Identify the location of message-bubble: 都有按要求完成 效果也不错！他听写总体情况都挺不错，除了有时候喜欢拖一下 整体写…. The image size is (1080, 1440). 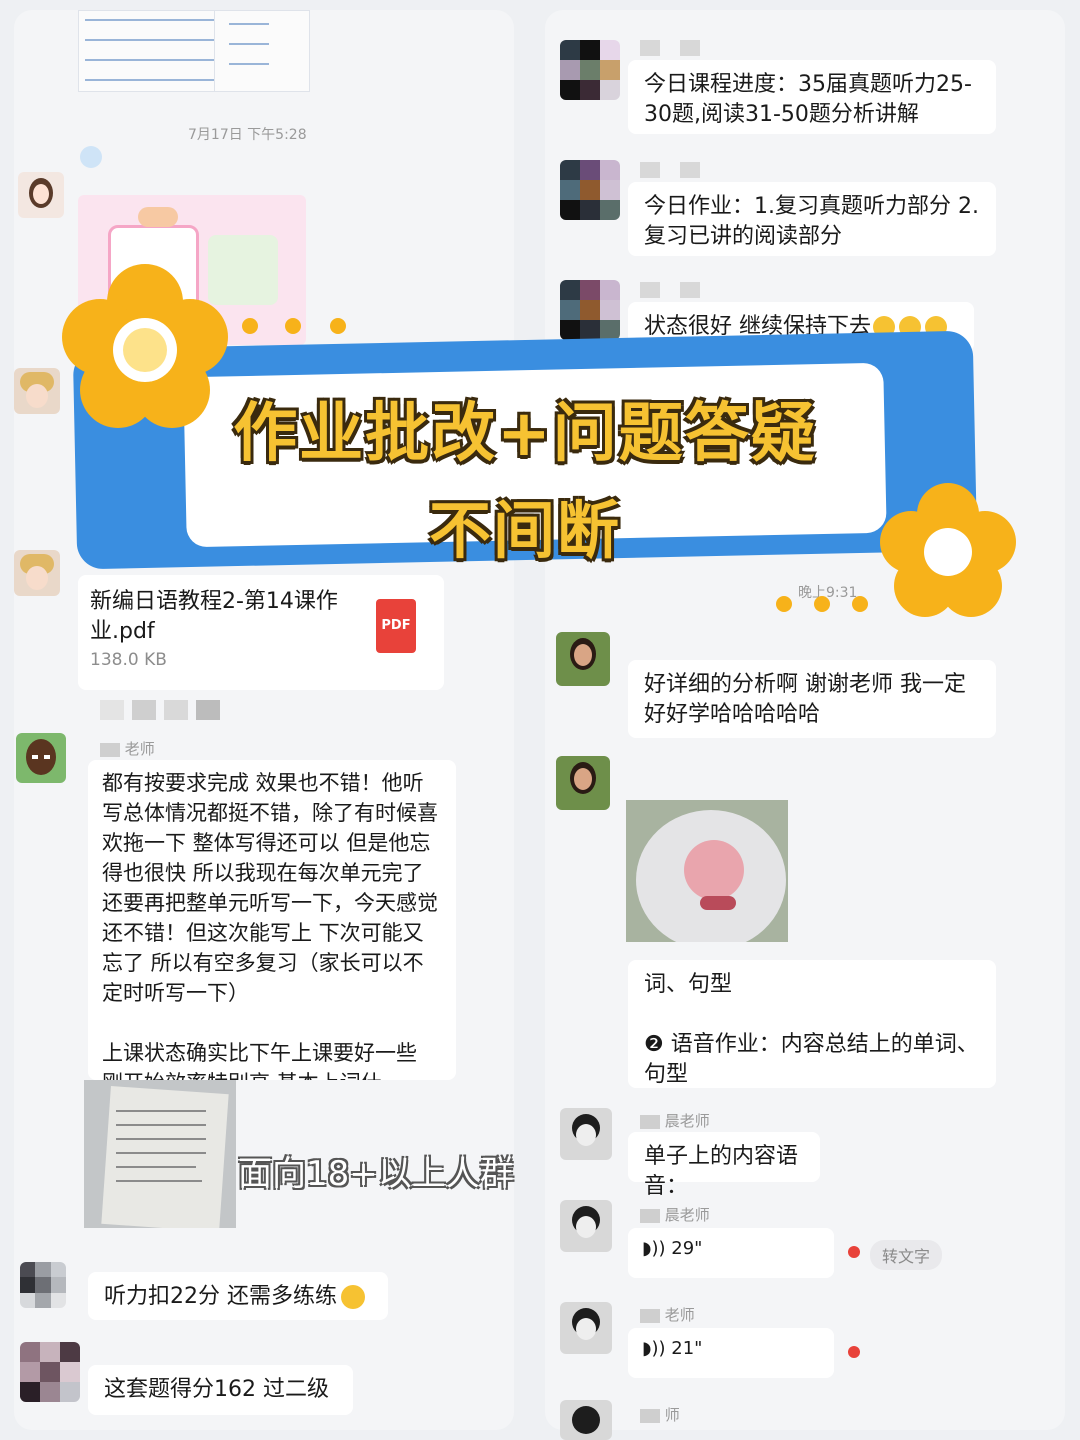
(272, 920).